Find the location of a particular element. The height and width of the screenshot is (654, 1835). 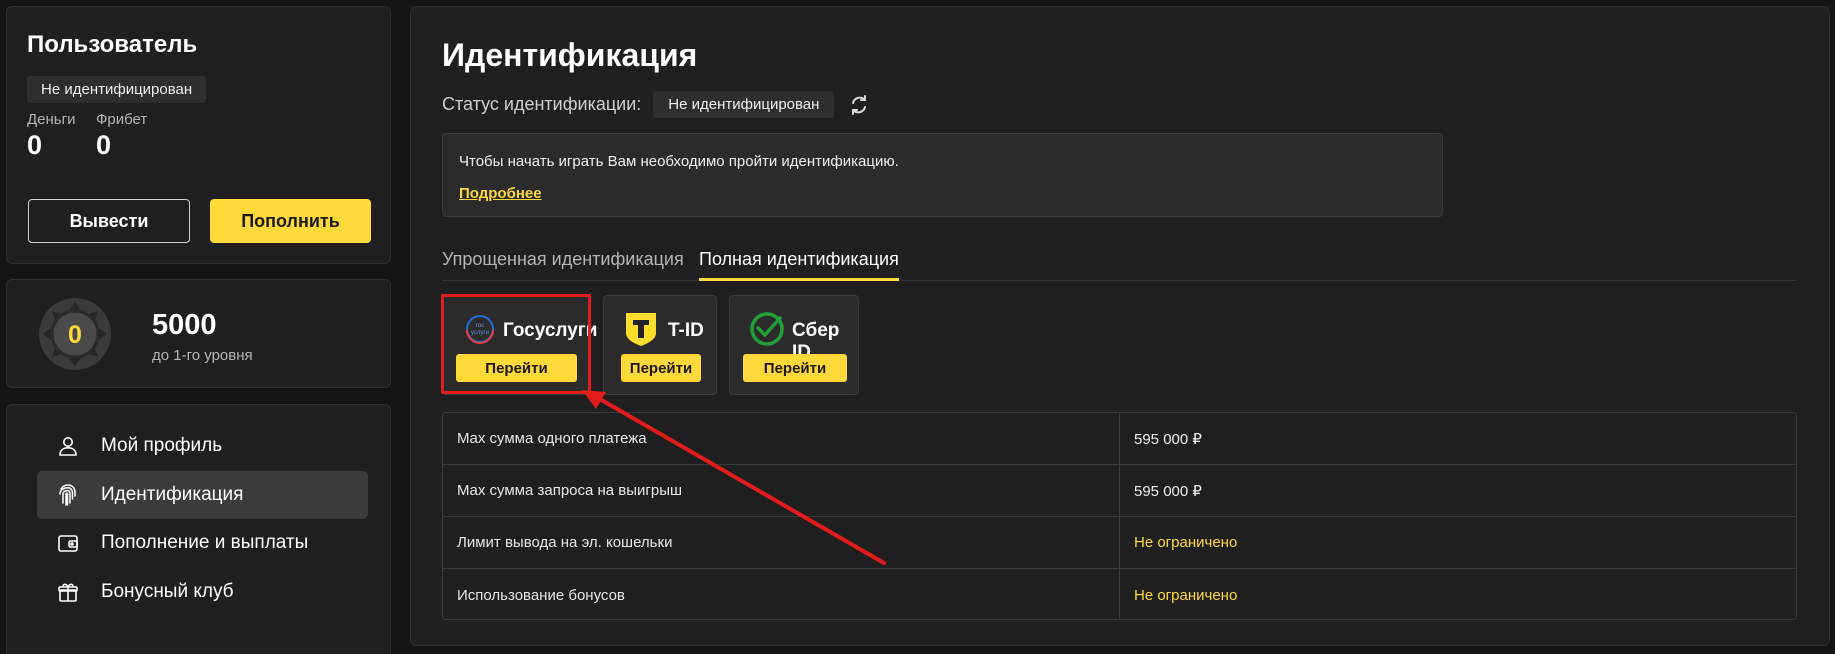

t-id-logo-icon is located at coordinates (641, 329).